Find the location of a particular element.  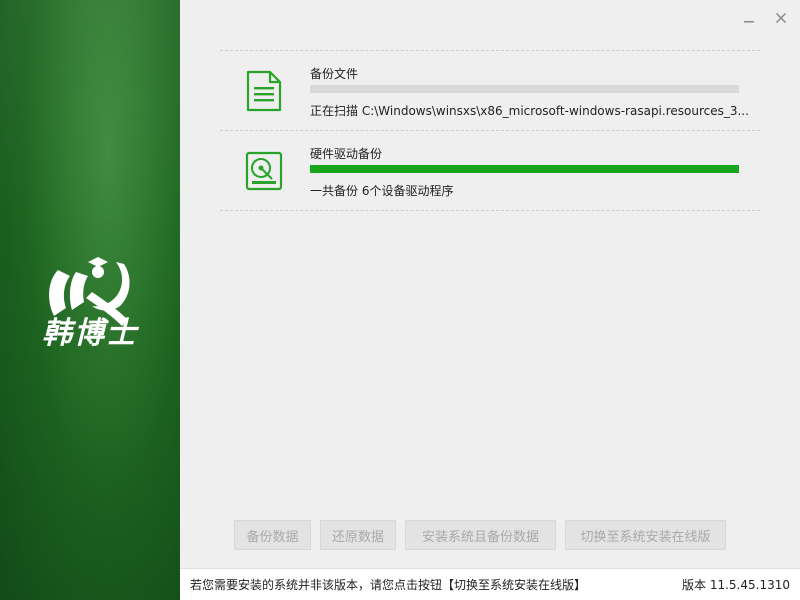

progress-fill is located at coordinates (524, 169).